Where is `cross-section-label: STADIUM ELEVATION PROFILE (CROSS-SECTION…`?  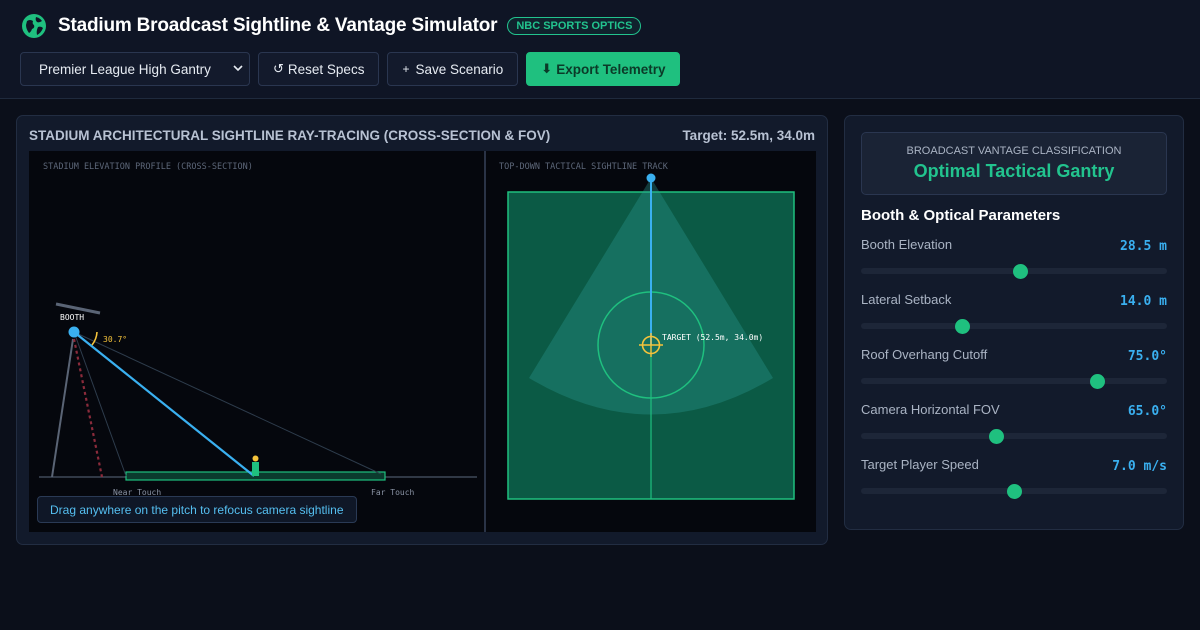
cross-section-label: STADIUM ELEVATION PROFILE (CROSS-SECTION… is located at coordinates (148, 167).